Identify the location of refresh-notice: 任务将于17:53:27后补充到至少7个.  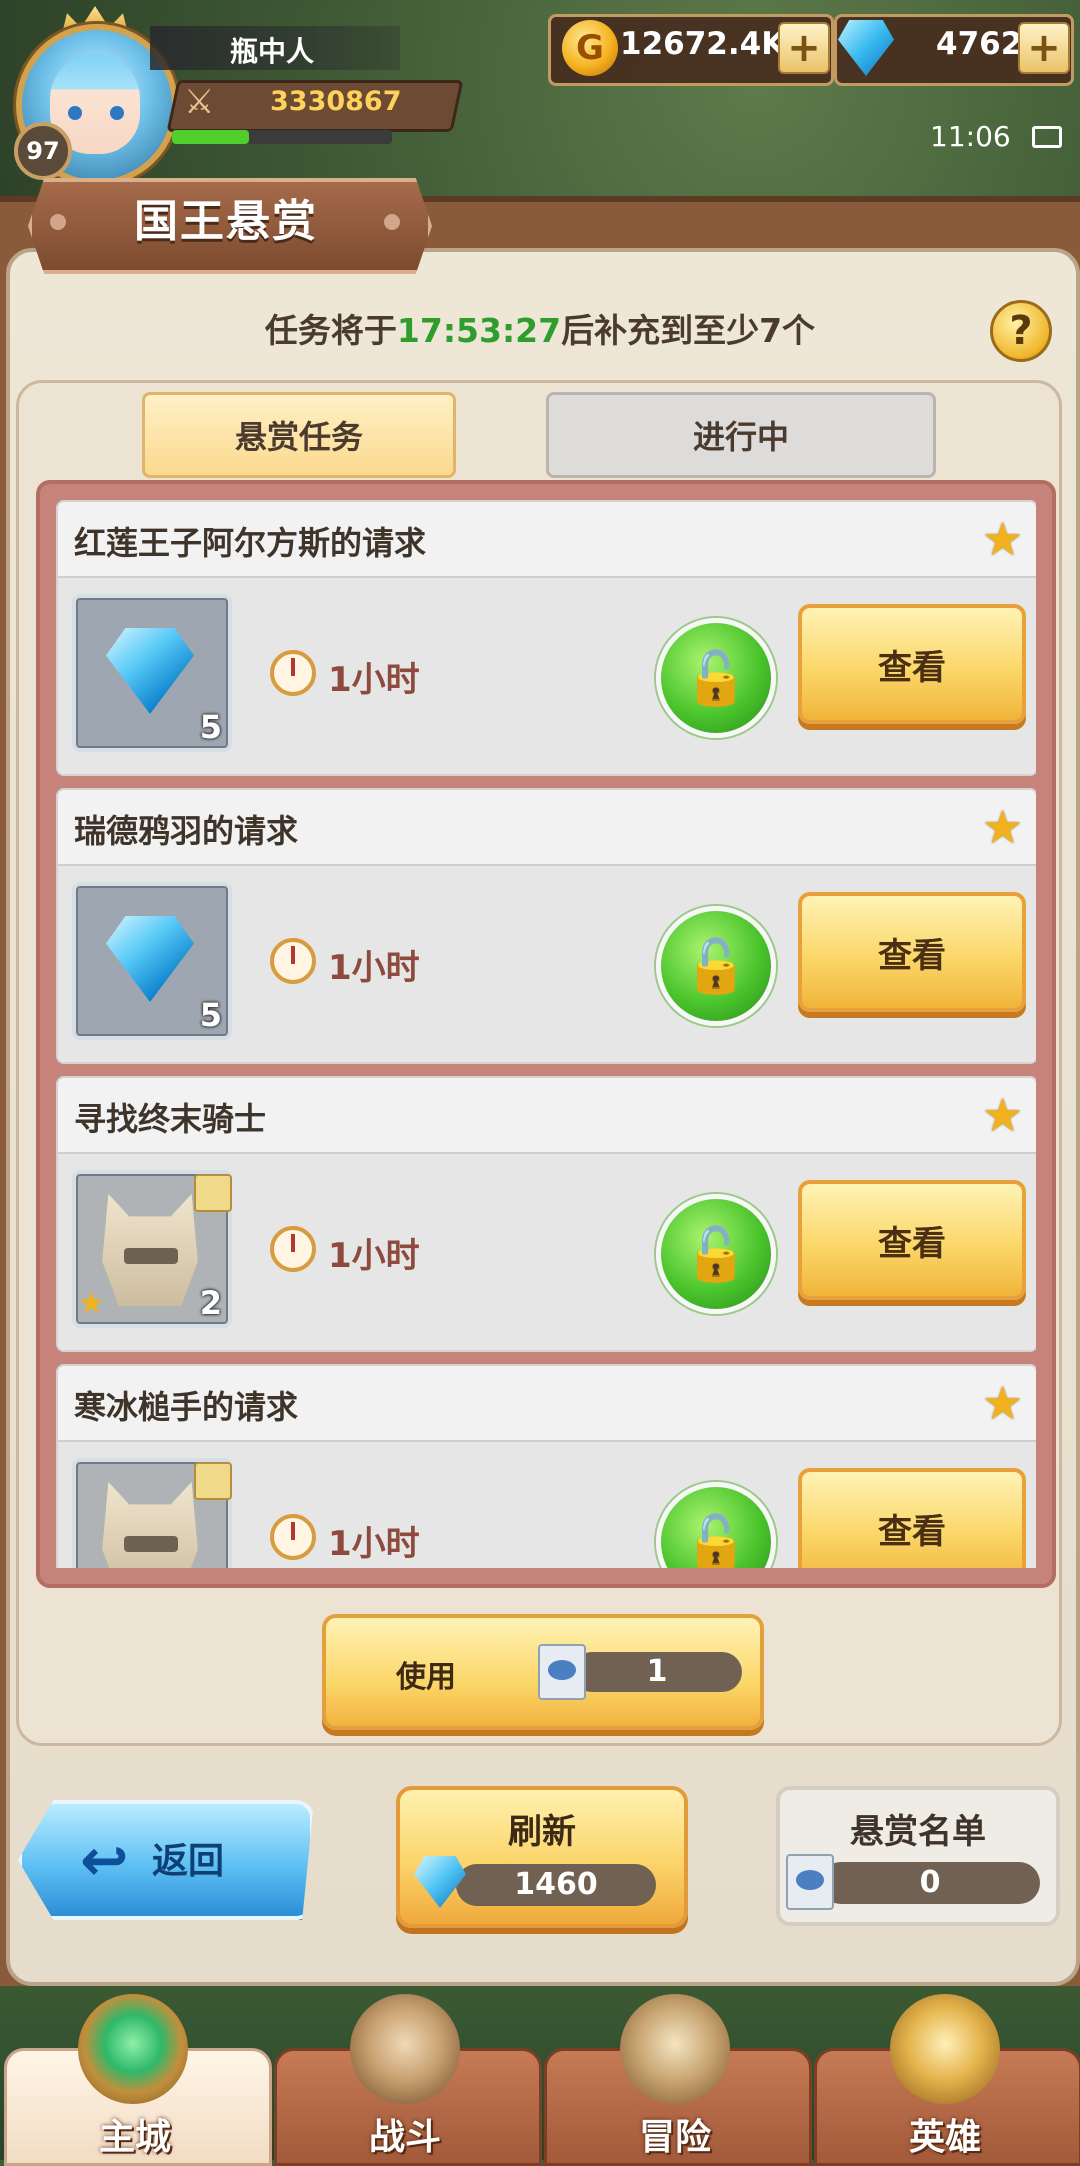
(540, 328).